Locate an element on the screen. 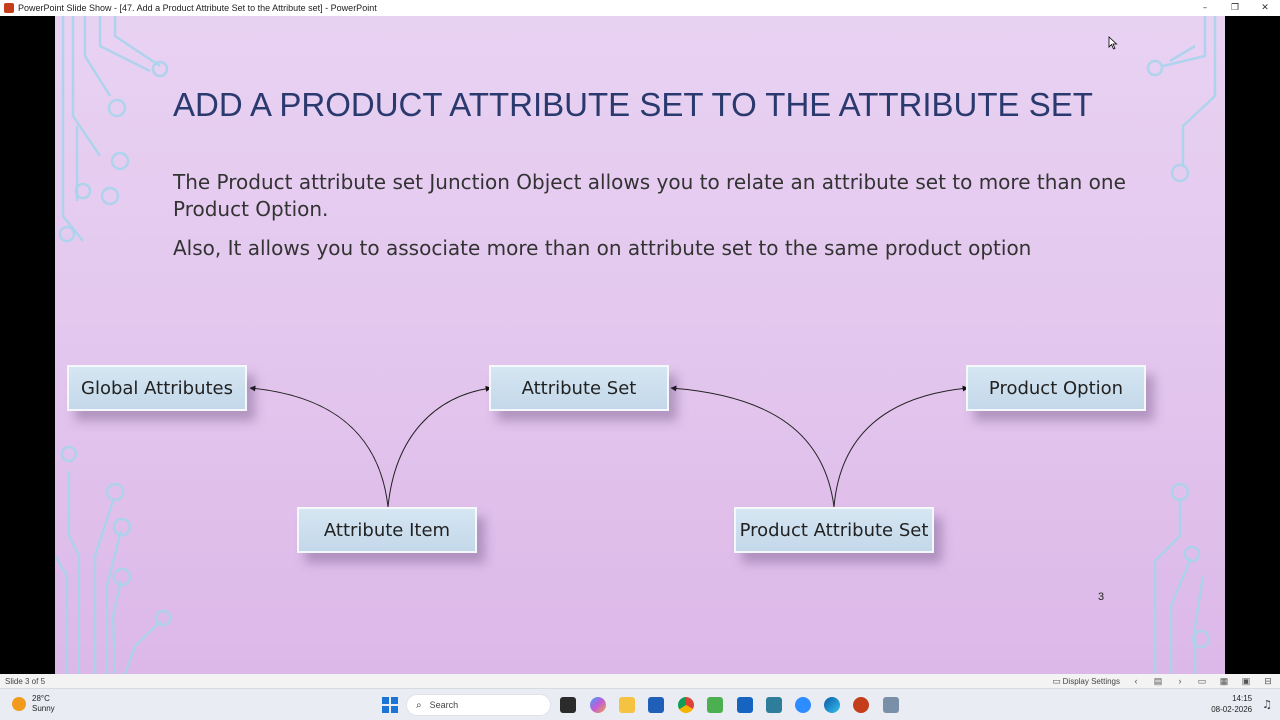  sun-icon is located at coordinates (19, 704).